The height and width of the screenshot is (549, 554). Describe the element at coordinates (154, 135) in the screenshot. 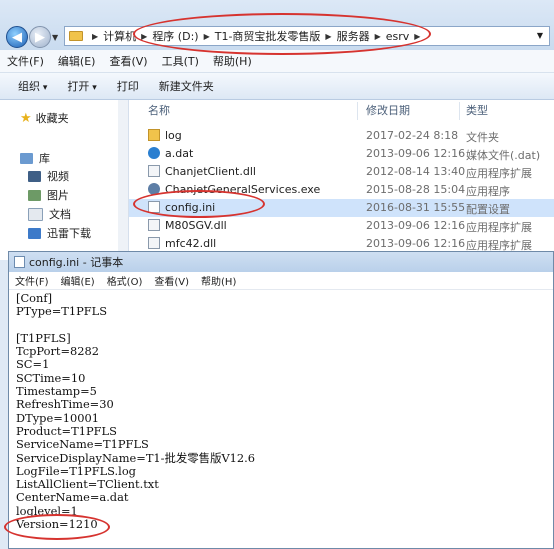

I see `folder-icon` at that location.